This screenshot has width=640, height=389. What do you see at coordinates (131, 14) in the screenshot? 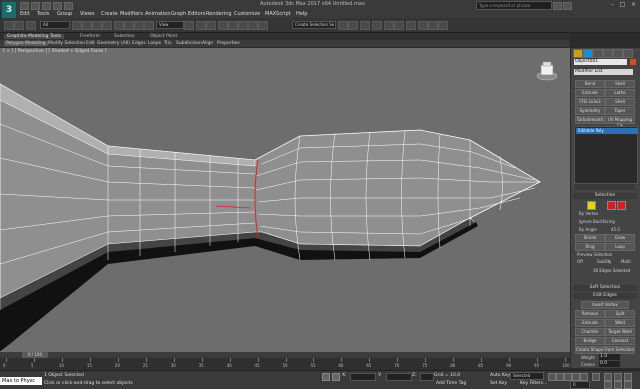
I see `menu-modifiers: Modifiers` at bounding box center [131, 14].